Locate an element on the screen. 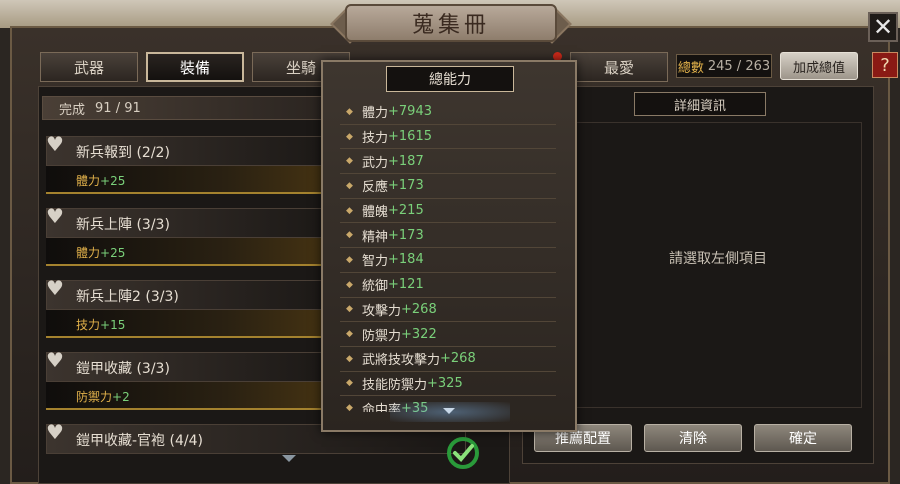  stat-row: ◆ 武將技攻擊力 +268 is located at coordinates (448, 359).